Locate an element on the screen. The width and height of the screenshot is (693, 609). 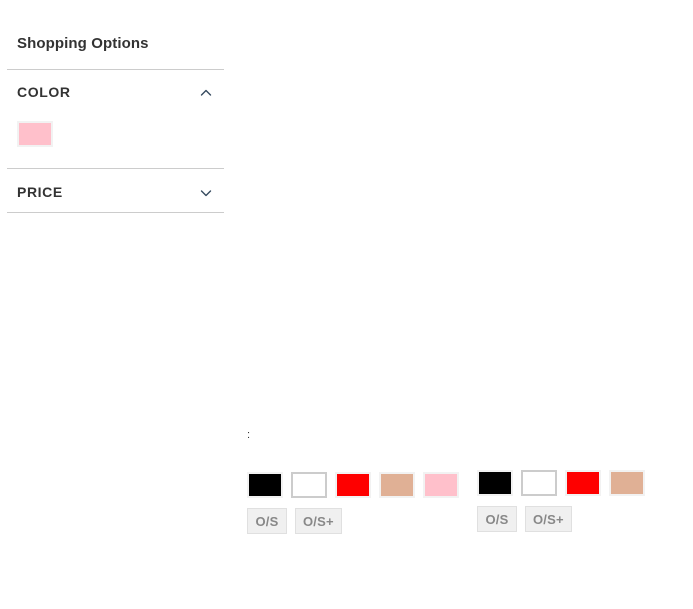
product-right-color-swatches is located at coordinates (577, 483).